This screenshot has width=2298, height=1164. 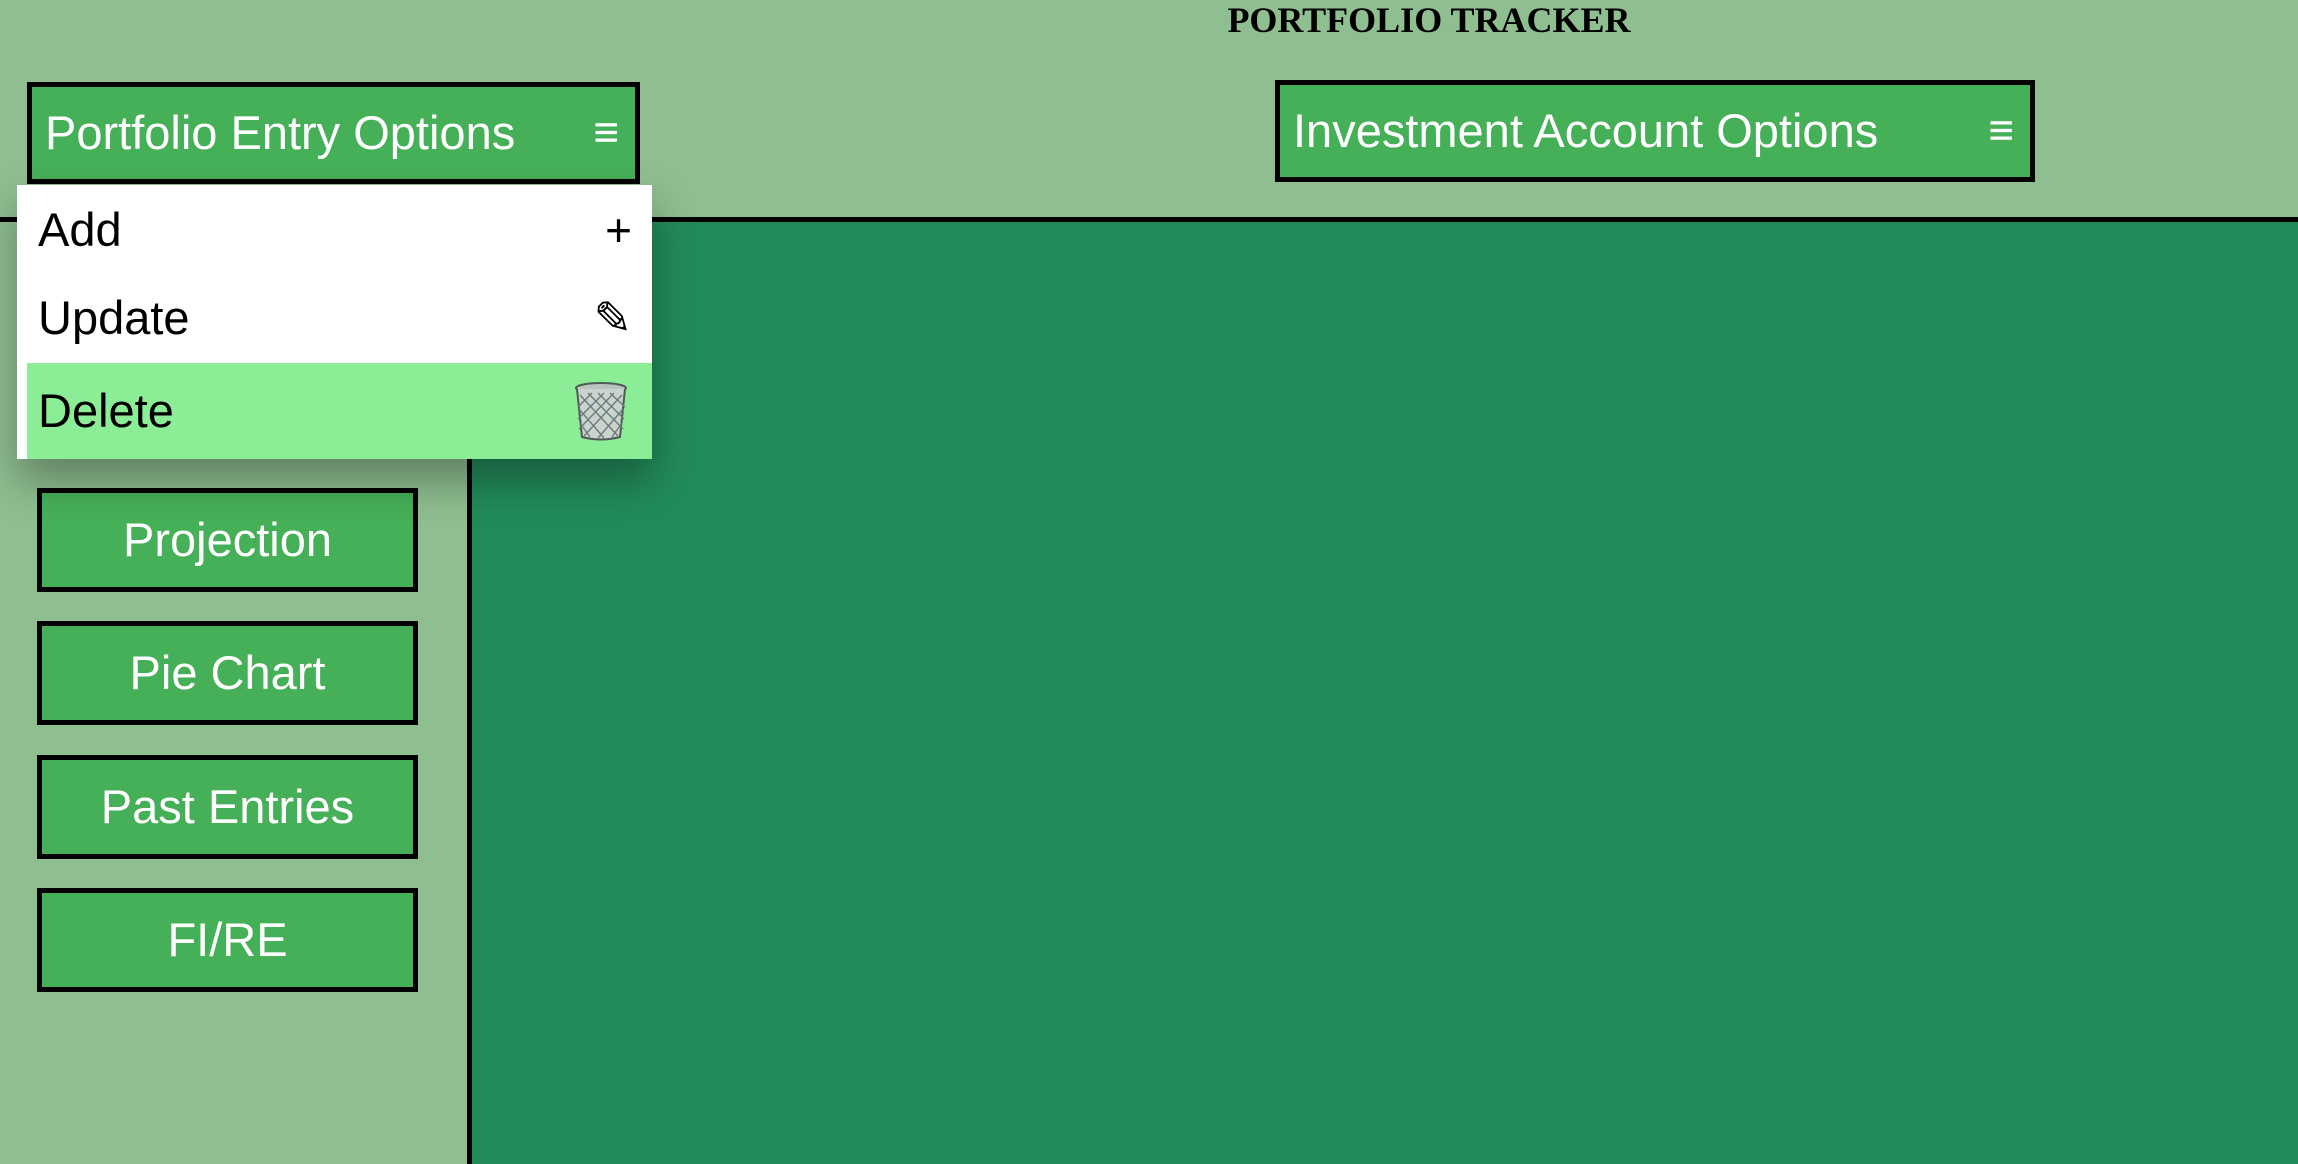 I want to click on dropdown-item-add: Add +, so click(x=339, y=229).